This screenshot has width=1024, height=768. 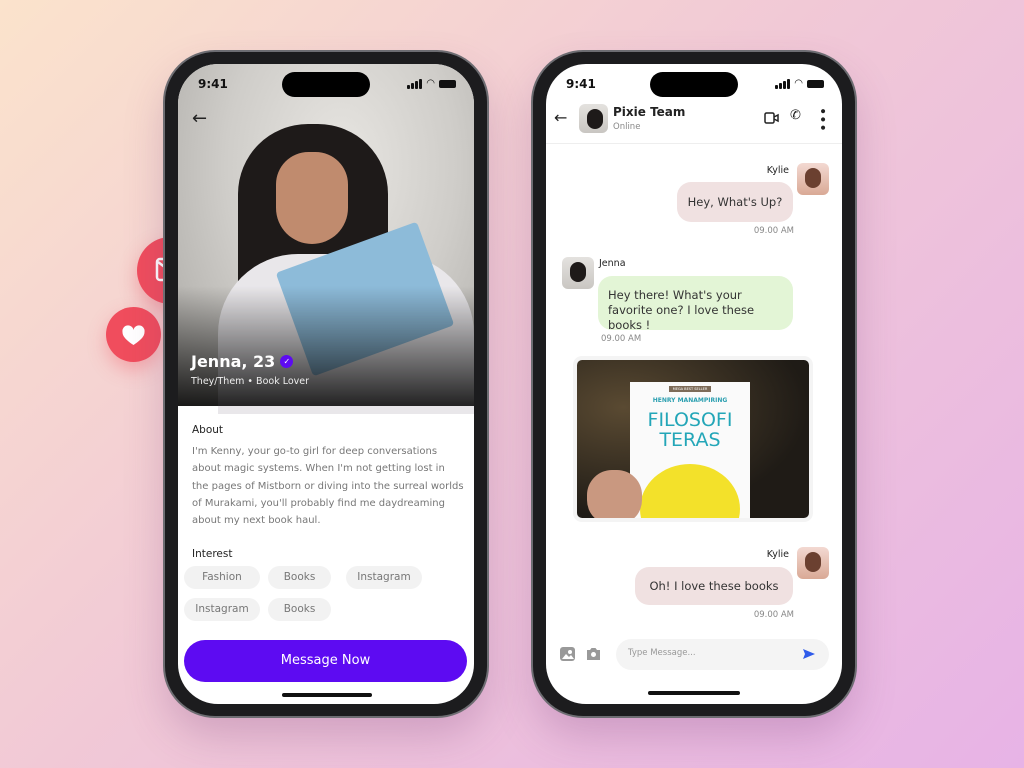 What do you see at coordinates (627, 127) in the screenshot?
I see `chat-status: Online` at bounding box center [627, 127].